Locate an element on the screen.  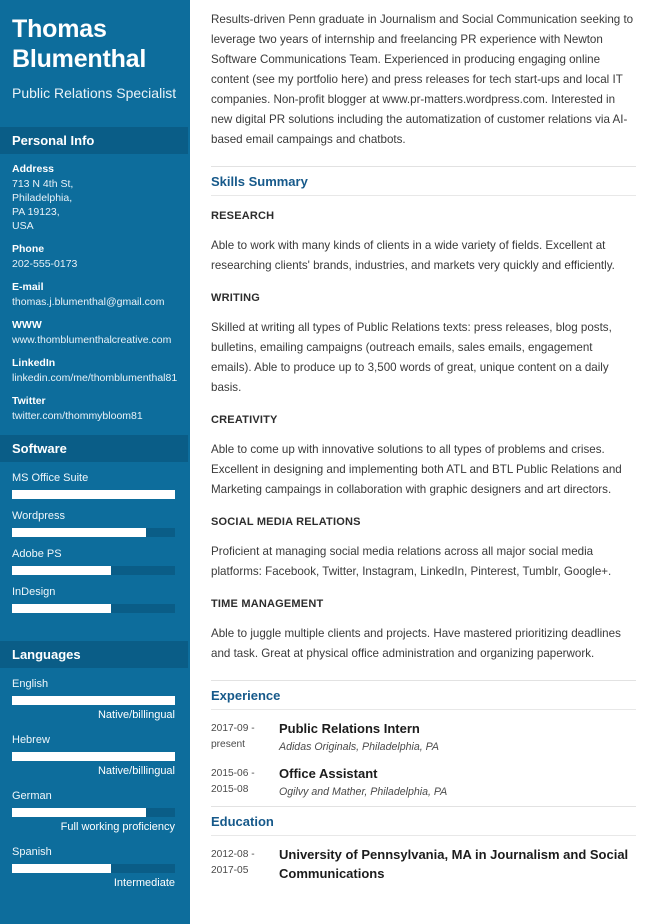
personal-info-value: twitter.com/thommybloom81 is located at coordinates (95, 416).